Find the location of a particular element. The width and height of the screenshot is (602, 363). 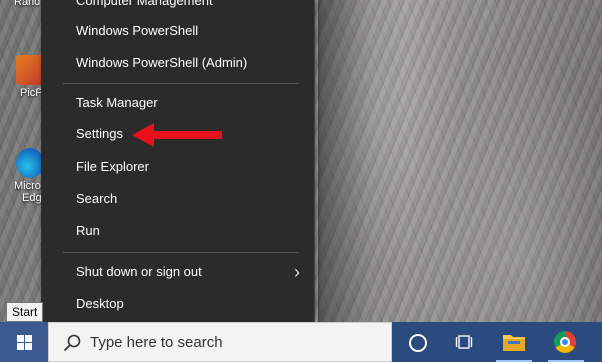

menu-item-label: Windows PowerShell (Admin) is located at coordinates (162, 62).